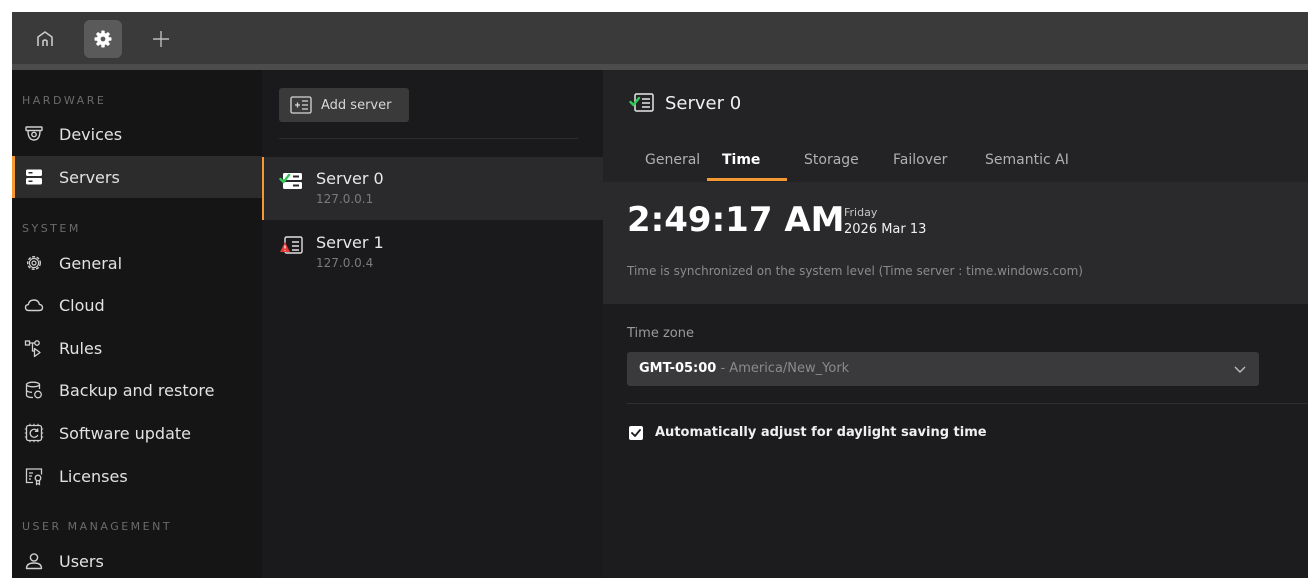 Image resolution: width=1308 pixels, height=578 pixels. I want to click on sidebar-item-label: Devices, so click(91, 134).